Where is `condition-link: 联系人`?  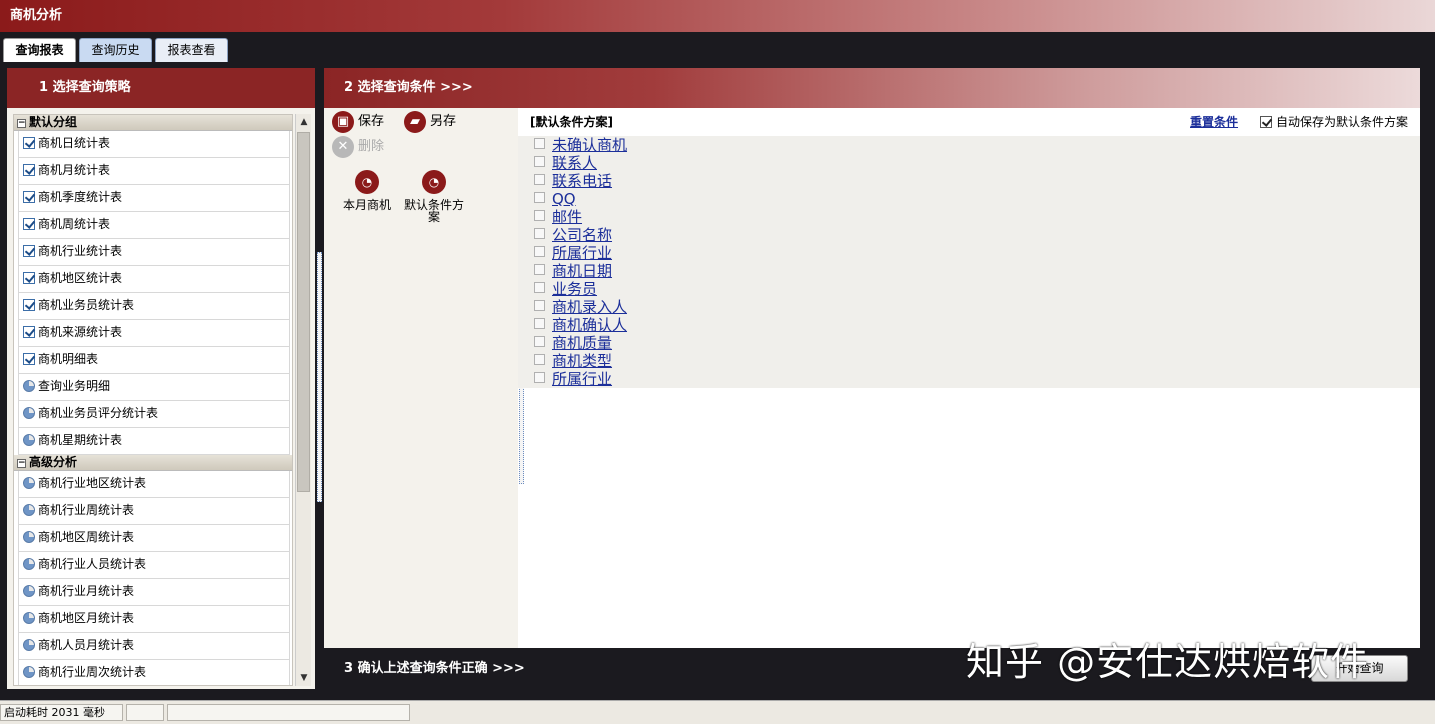
condition-link: 联系人 is located at coordinates (574, 163).